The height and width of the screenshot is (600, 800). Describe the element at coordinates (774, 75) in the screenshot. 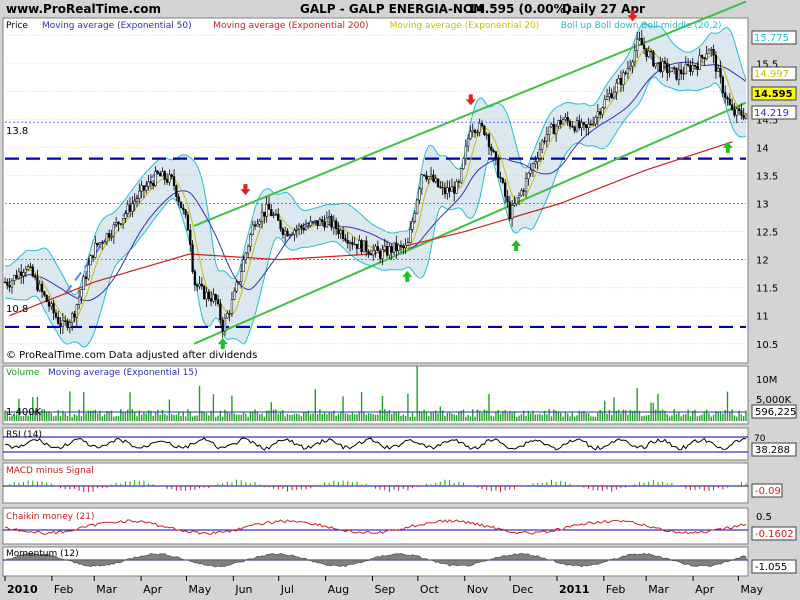

I see `price-badges: 15.775 14.997 14.595 14.219` at that location.